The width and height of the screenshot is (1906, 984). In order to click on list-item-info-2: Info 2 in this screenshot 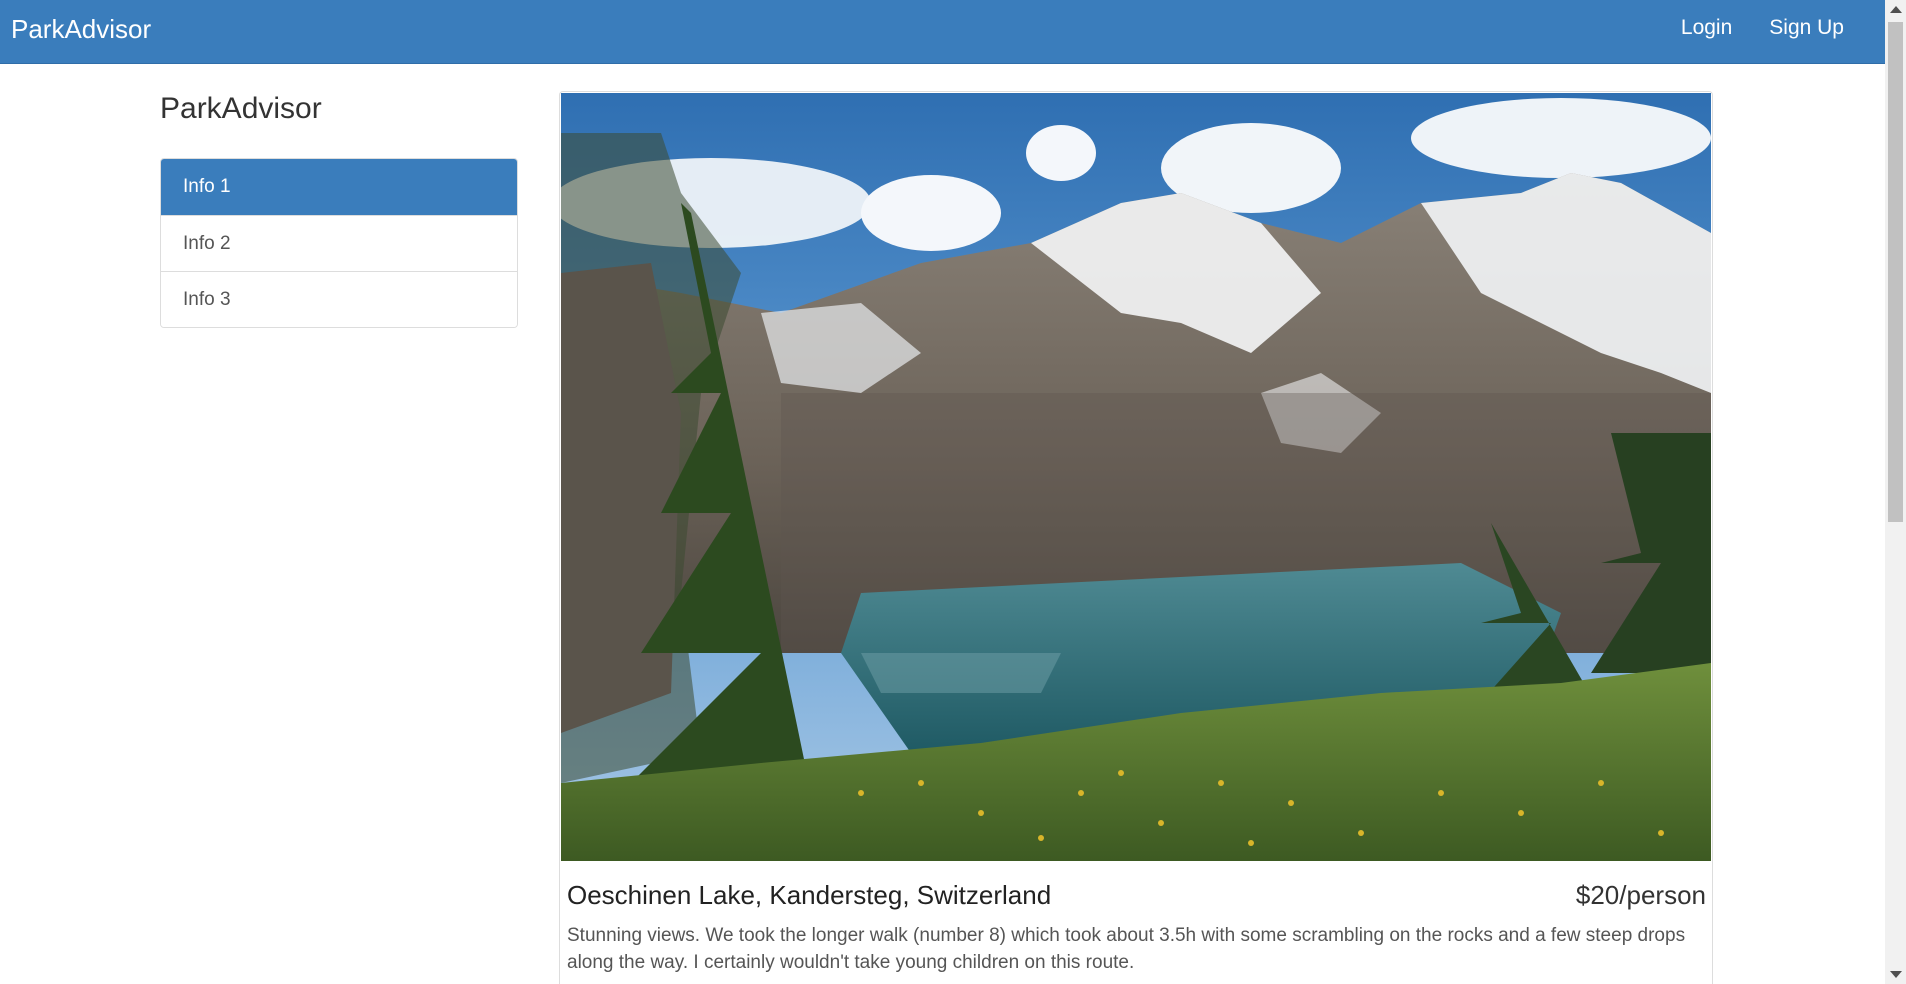, I will do `click(339, 243)`.